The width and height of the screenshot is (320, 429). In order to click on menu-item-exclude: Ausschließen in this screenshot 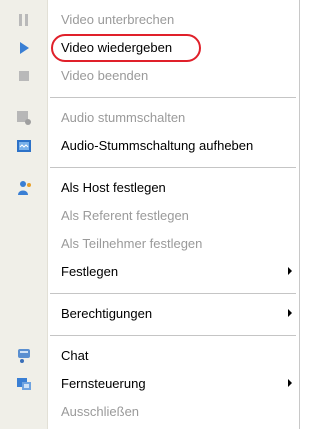, I will do `click(149, 412)`.